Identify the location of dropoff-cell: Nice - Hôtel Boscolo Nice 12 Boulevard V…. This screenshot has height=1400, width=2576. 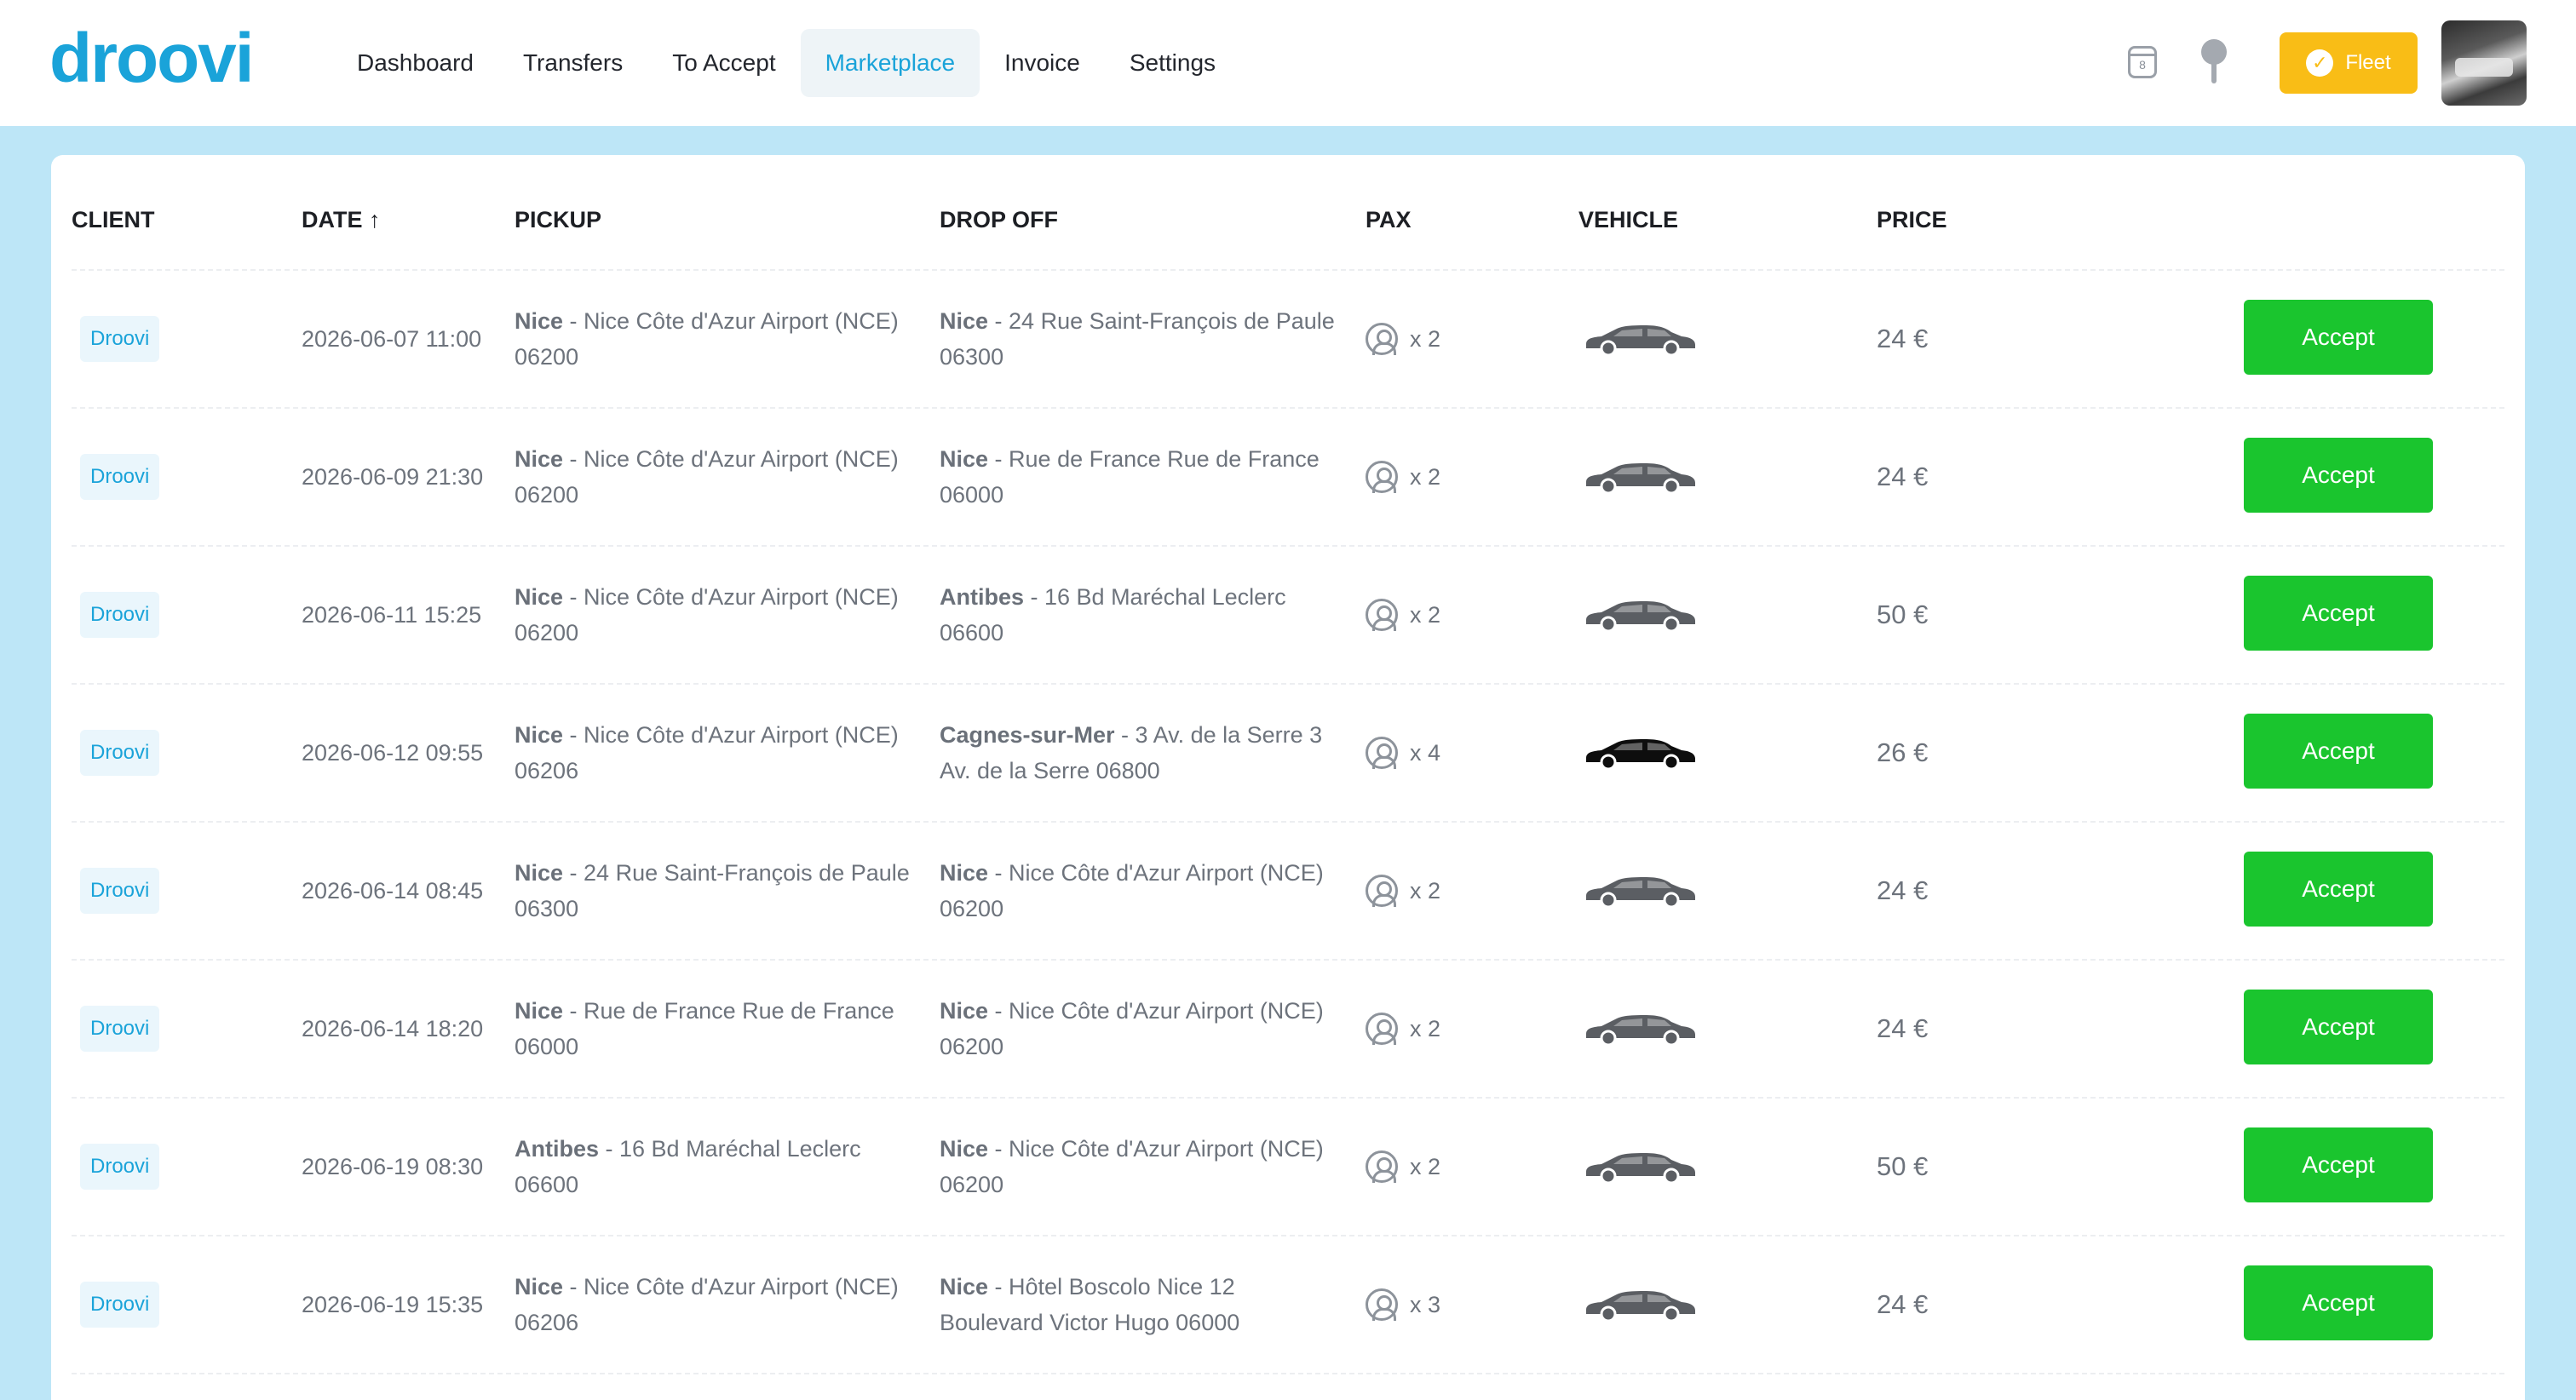
(1140, 1304).